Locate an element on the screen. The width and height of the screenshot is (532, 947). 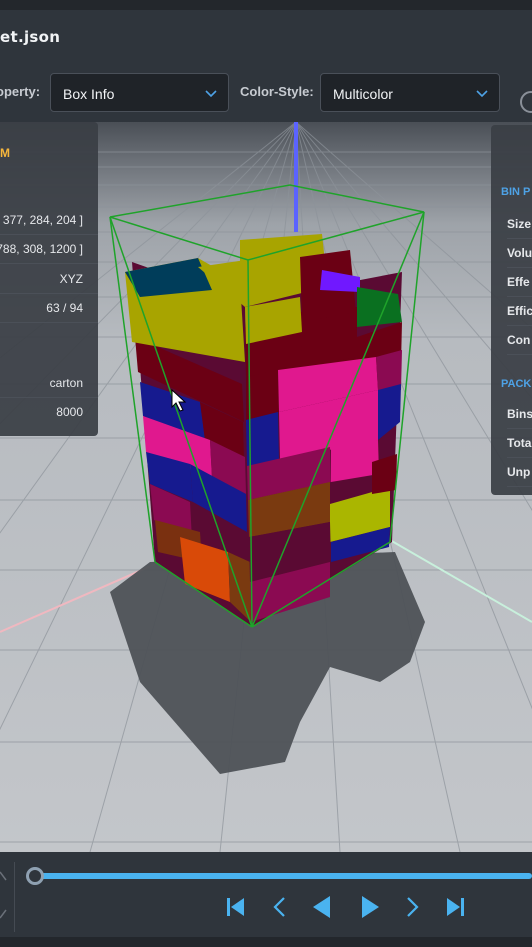
info-row: 63 / 94 is located at coordinates (49, 308).